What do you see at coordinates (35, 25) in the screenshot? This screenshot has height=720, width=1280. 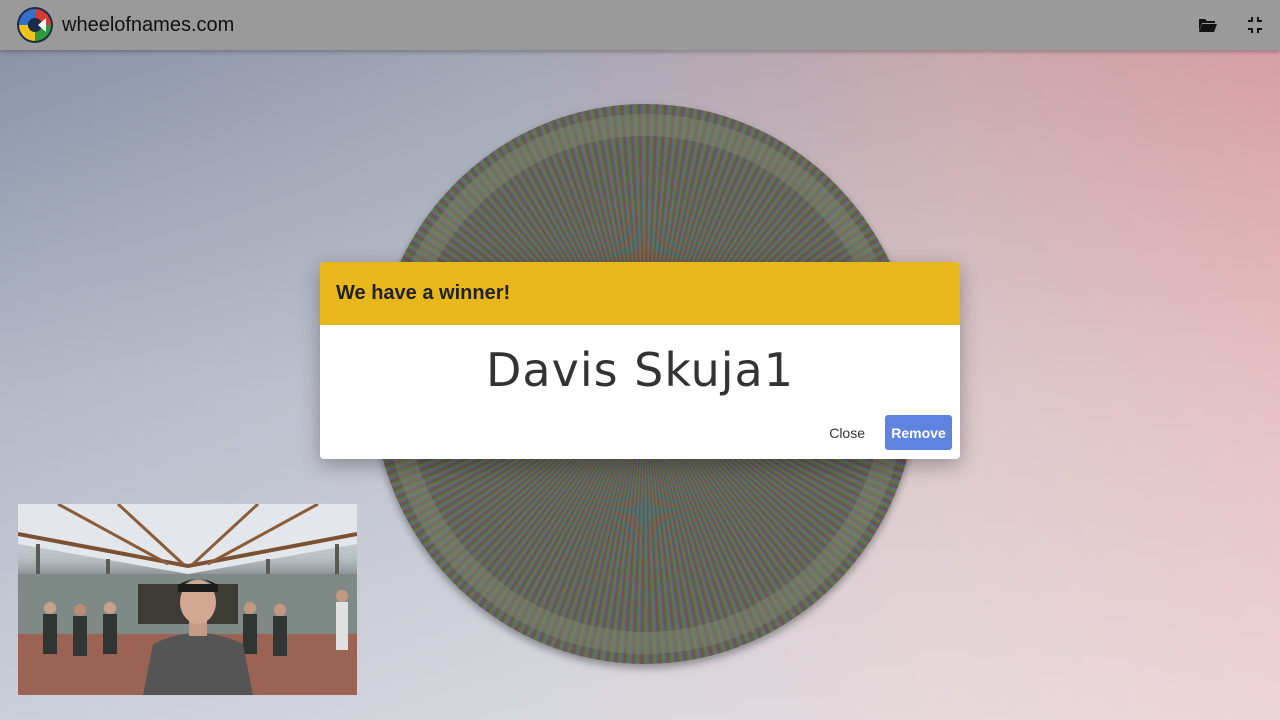 I see `wheel-logo-icon` at bounding box center [35, 25].